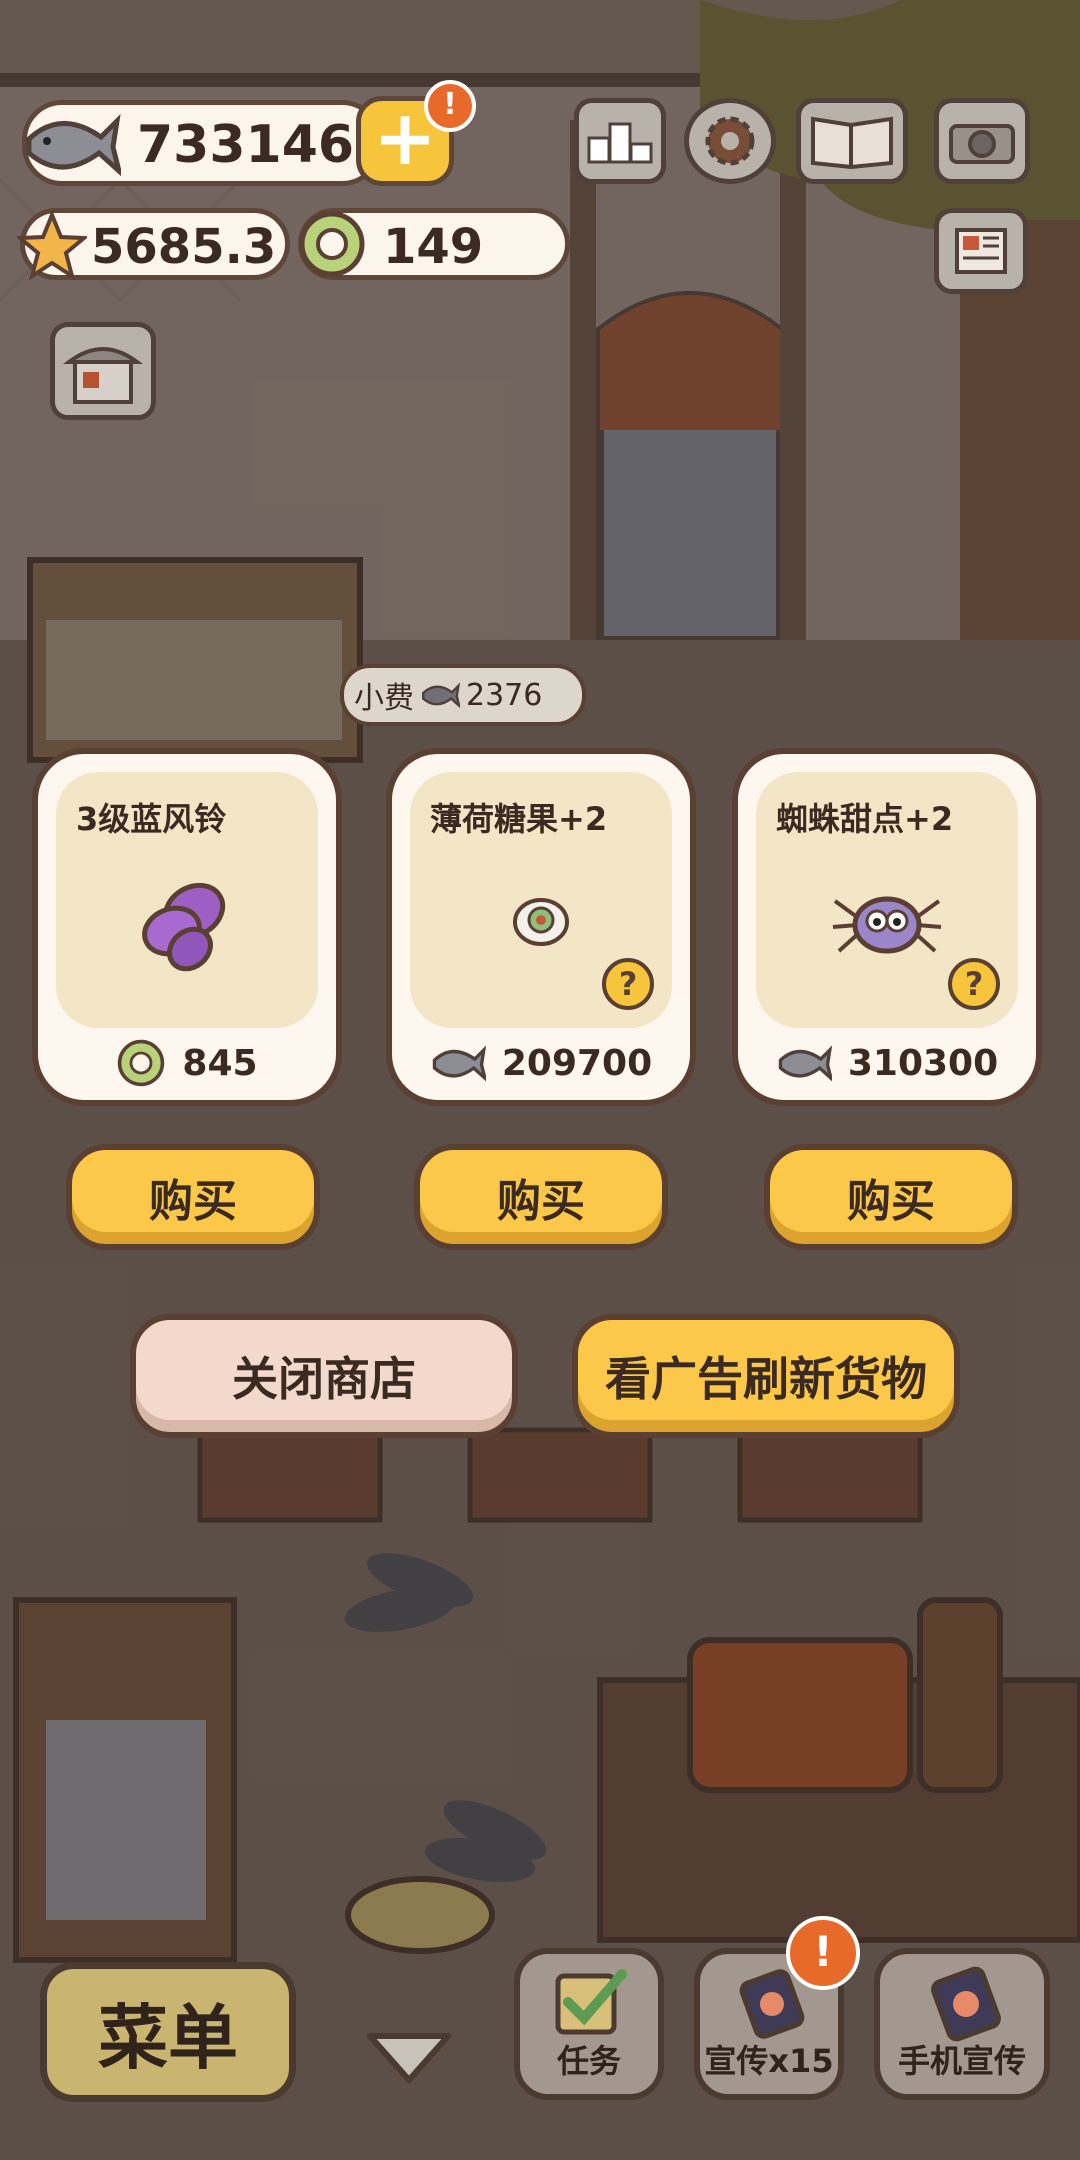 The height and width of the screenshot is (2160, 1080). I want to click on checklist-icon, so click(591, 2002).